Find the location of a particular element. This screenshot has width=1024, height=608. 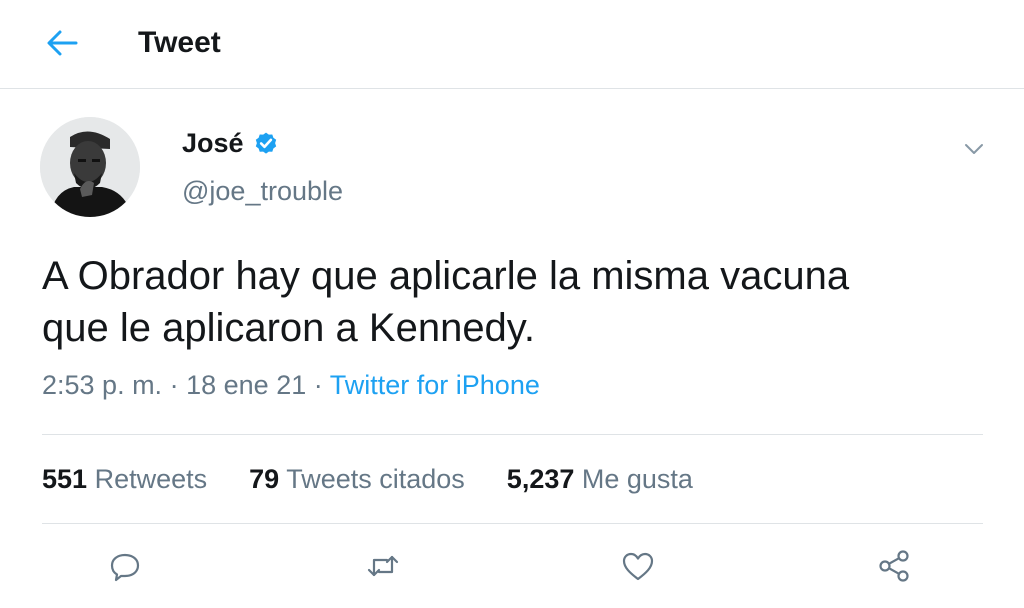

tweet-text-line: que le aplicaron a Kennedy. is located at coordinates (288, 328).